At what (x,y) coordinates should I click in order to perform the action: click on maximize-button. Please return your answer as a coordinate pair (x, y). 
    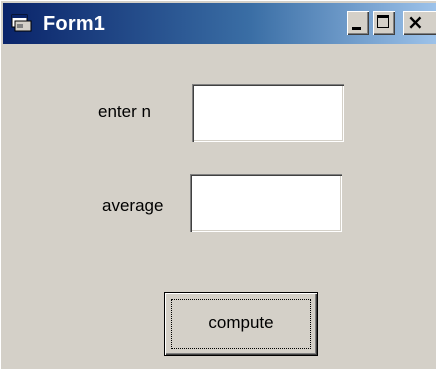
    Looking at the image, I should click on (384, 23).